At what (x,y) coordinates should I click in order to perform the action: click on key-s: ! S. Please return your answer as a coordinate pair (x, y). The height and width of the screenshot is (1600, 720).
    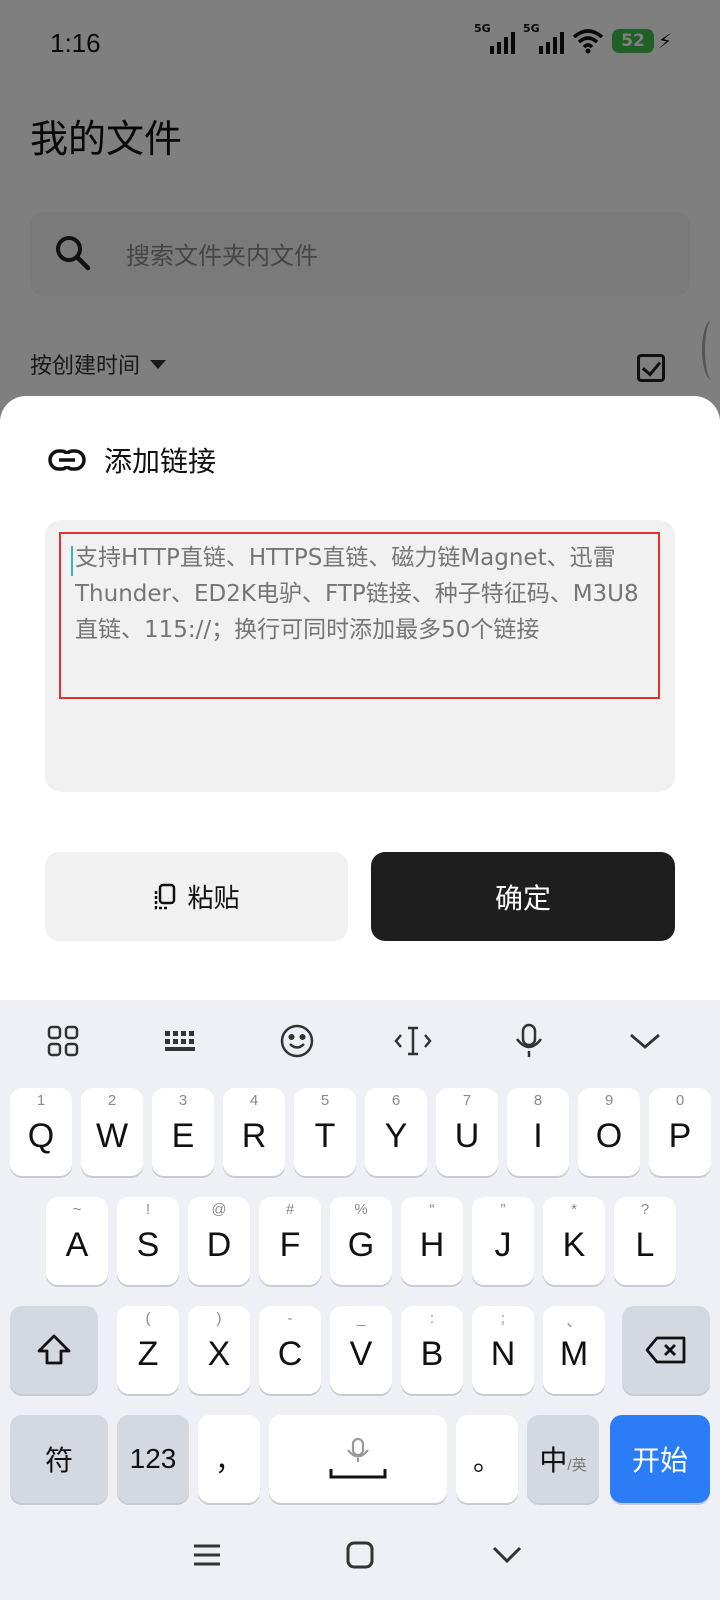
    Looking at the image, I should click on (148, 1241).